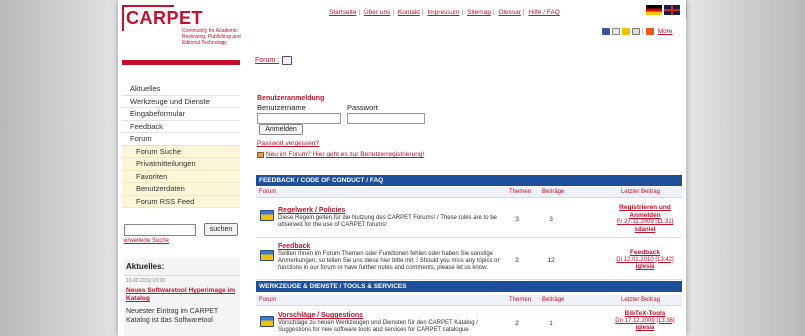 The width and height of the screenshot is (805, 336). I want to click on uk-flag-icon, so click(672, 10).